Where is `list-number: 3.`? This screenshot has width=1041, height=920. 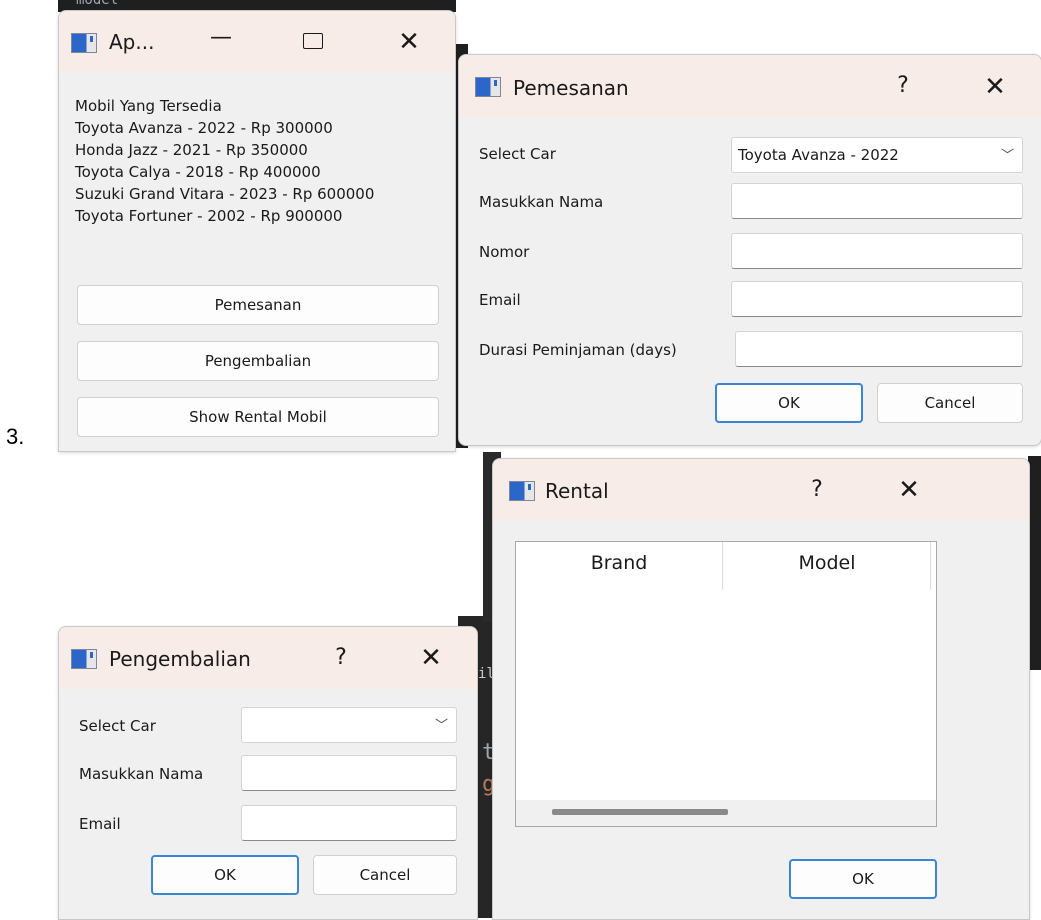 list-number: 3. is located at coordinates (15, 436).